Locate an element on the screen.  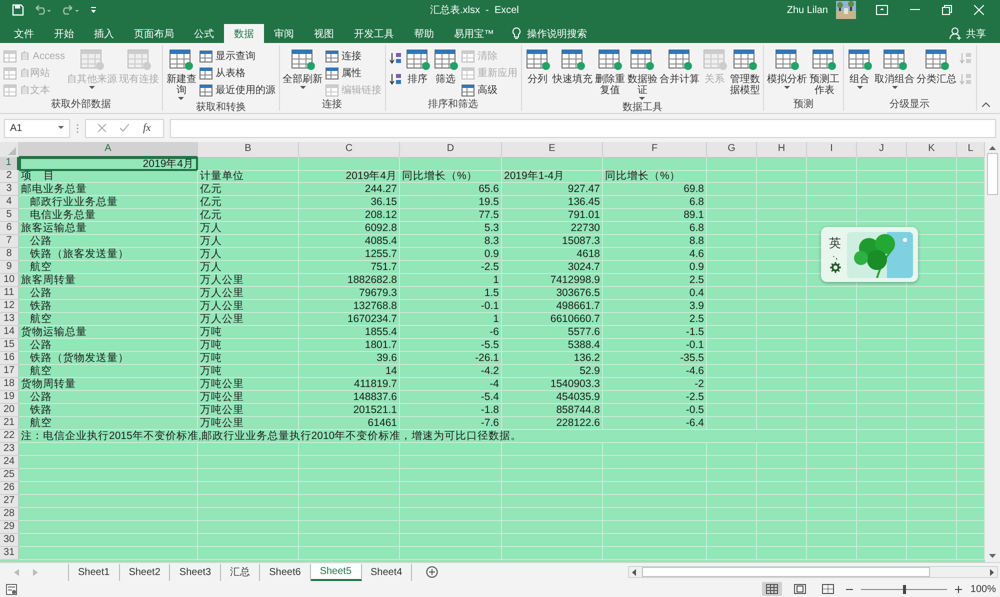
row-header: 21 is located at coordinates (9, 423).